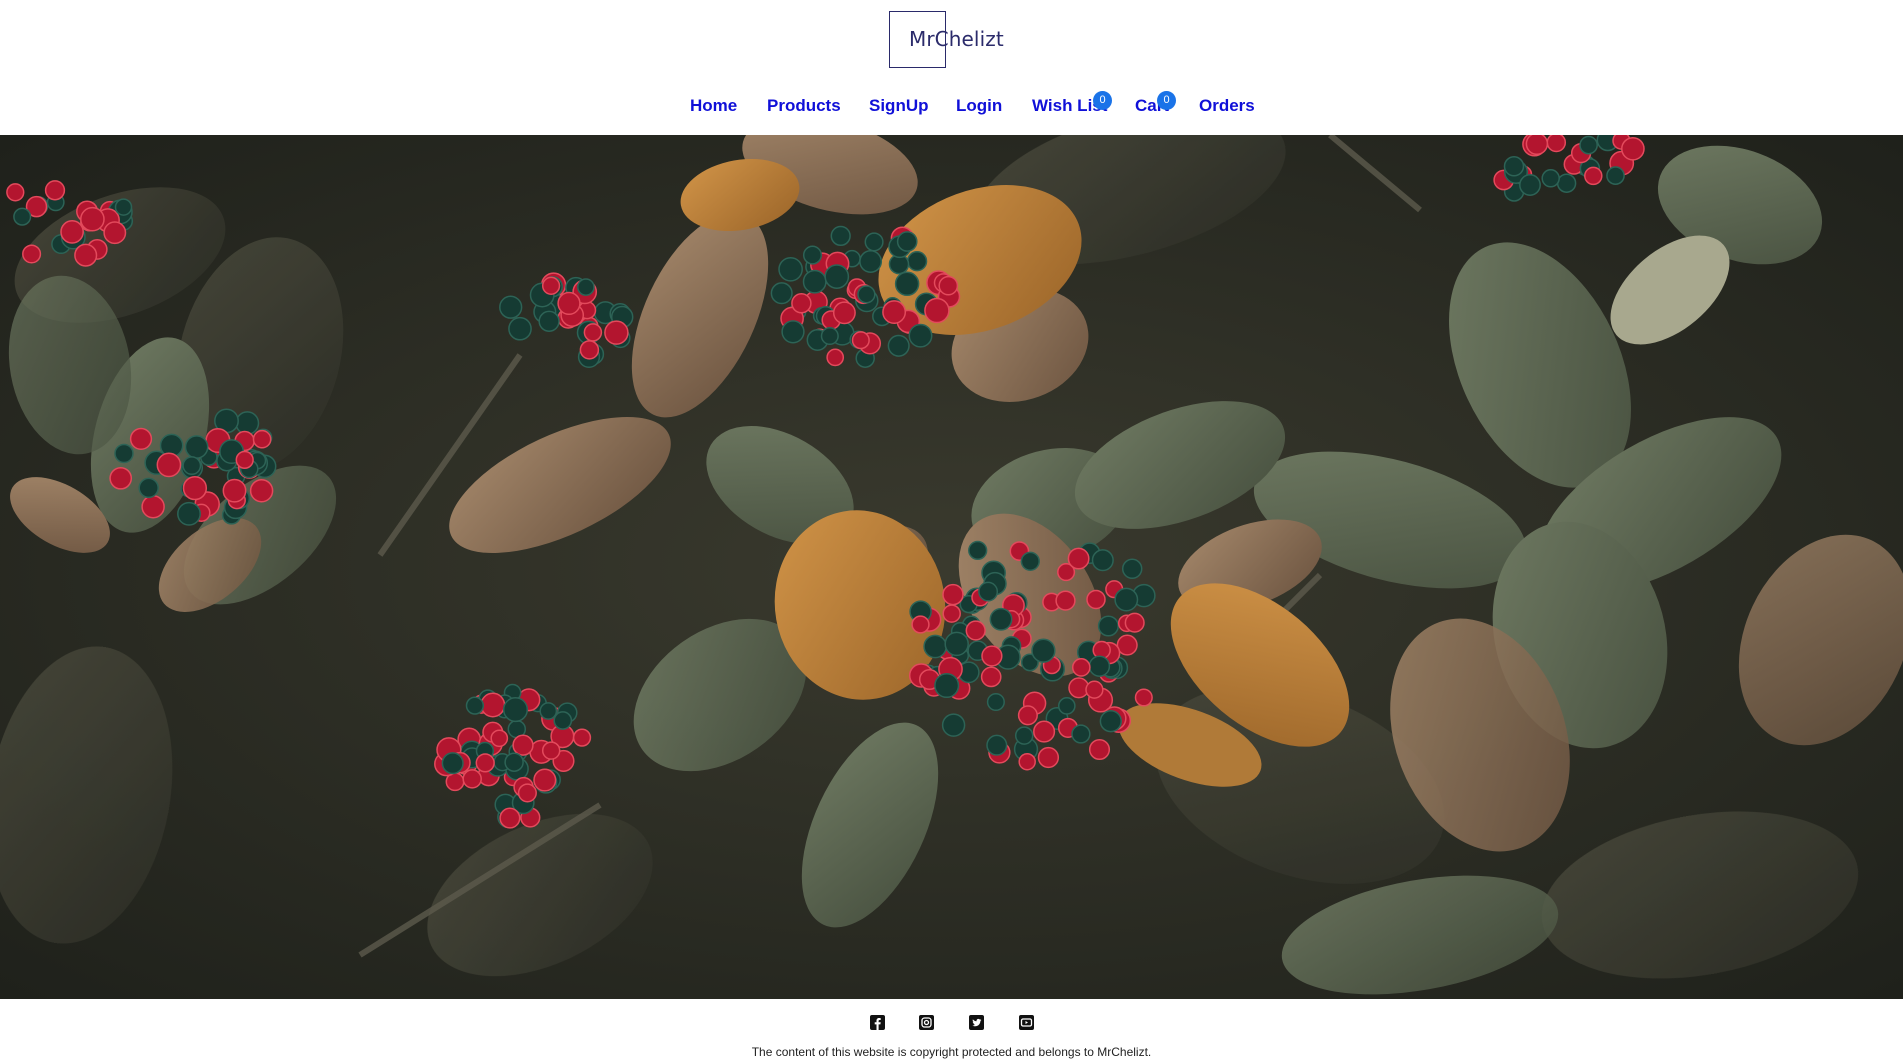 The width and height of the screenshot is (1903, 1064). Describe the element at coordinates (877, 1022) in the screenshot. I see `facebook-icon` at that location.